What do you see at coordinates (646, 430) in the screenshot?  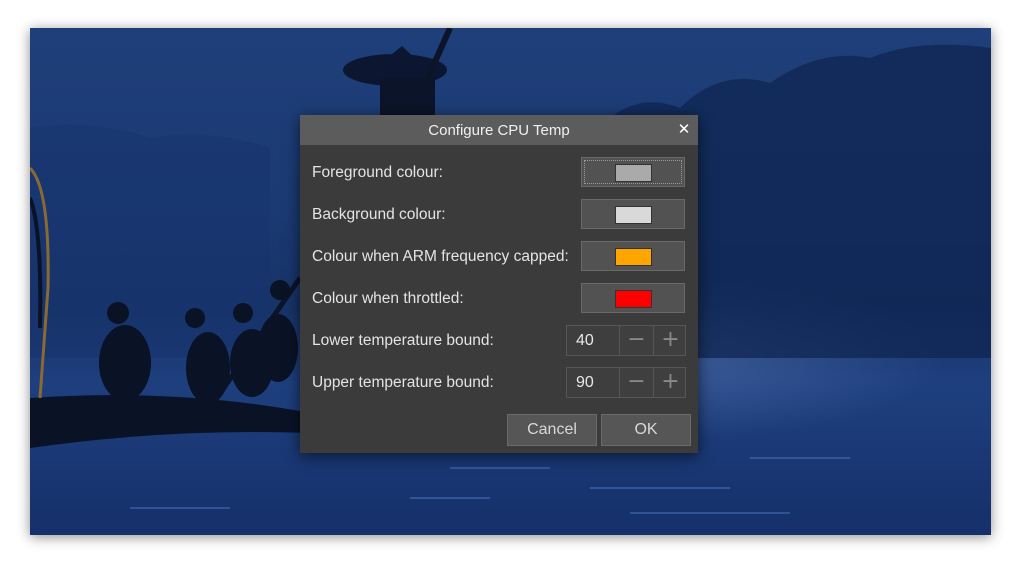 I see `ok-button: OK` at bounding box center [646, 430].